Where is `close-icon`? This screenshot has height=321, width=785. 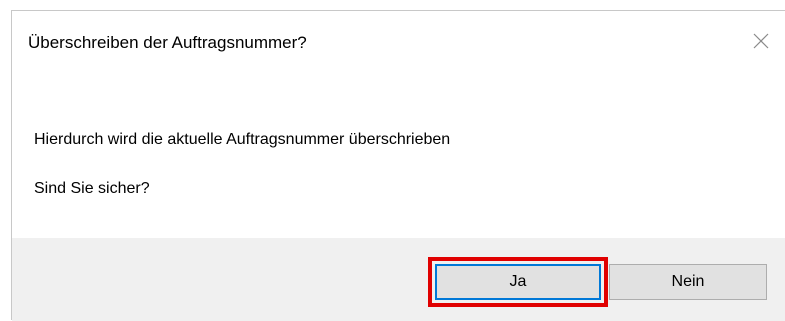
close-icon is located at coordinates (761, 41).